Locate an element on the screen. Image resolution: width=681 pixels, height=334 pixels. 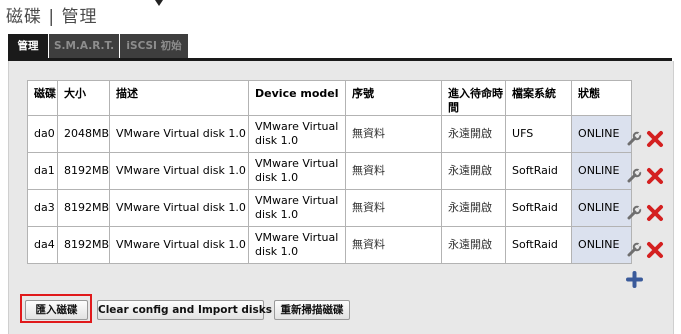
column-header-device-model: Device model is located at coordinates (297, 98).